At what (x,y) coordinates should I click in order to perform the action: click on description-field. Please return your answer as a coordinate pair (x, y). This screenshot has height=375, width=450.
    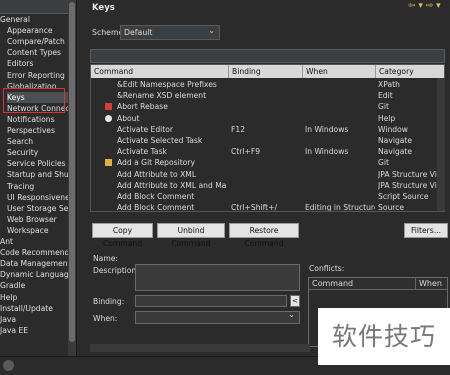
    Looking at the image, I should click on (217, 277).